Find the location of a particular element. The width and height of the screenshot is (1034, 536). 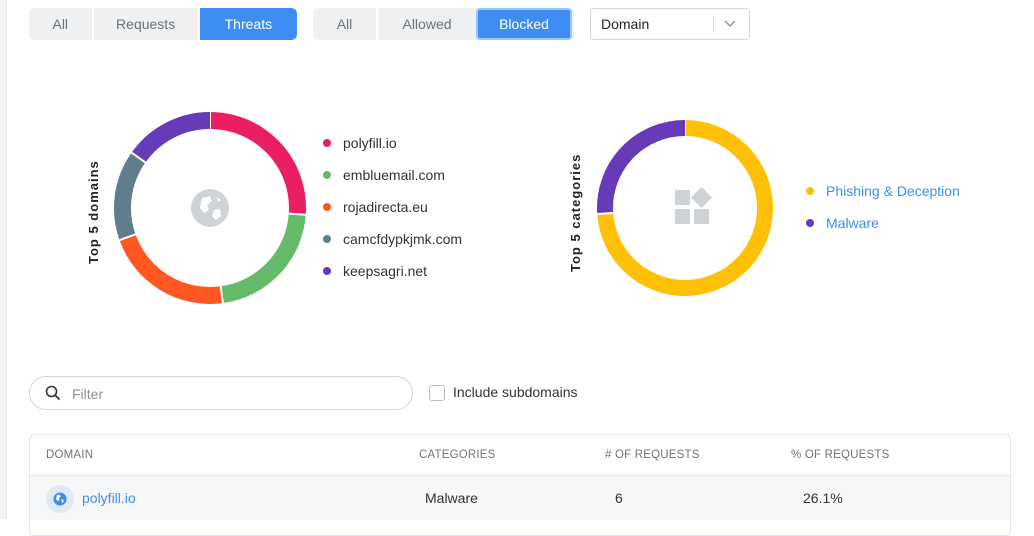

domain-badge is located at coordinates (60, 499).